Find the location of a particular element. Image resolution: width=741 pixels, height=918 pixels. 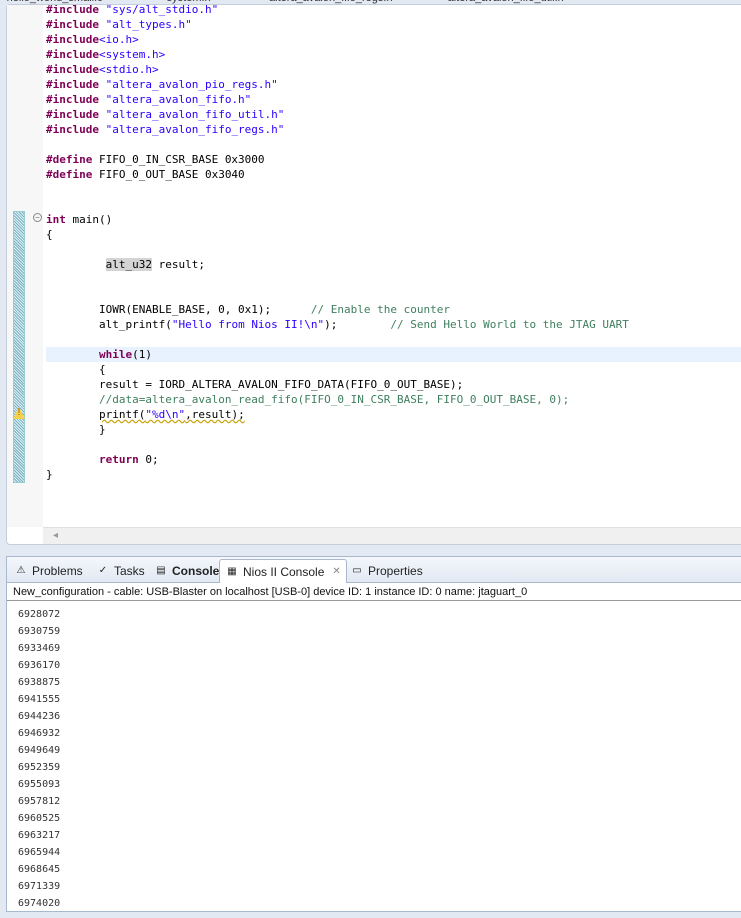

code-line: alt_u32 result; is located at coordinates (393, 264).